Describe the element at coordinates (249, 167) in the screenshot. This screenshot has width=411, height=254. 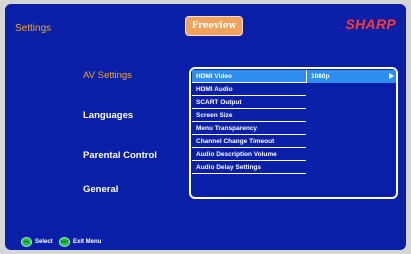
I see `menu-item-audio-delay-settings: Audio Delay Settings` at that location.